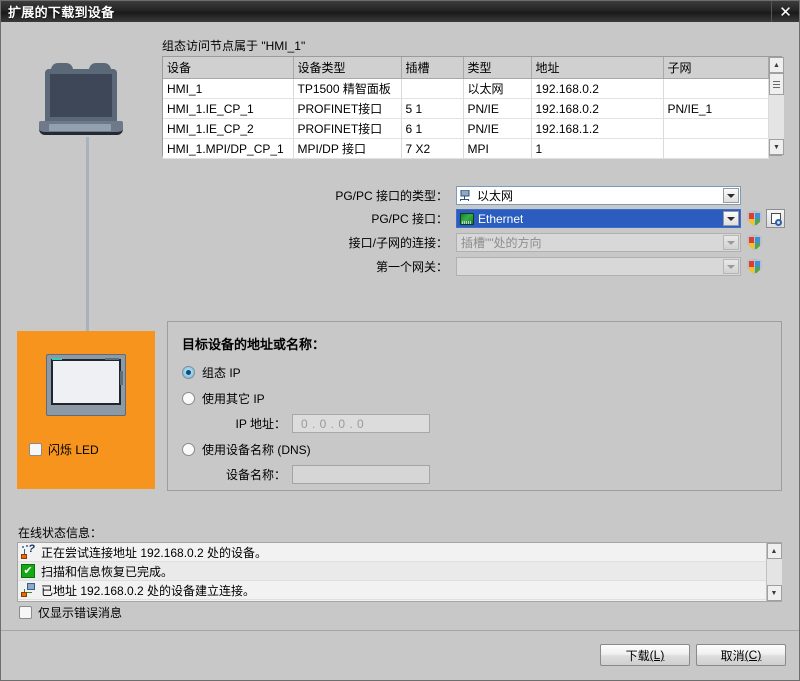 This screenshot has height=681, width=800. I want to click on cell-type: MPI/DP 接口, so click(347, 148).